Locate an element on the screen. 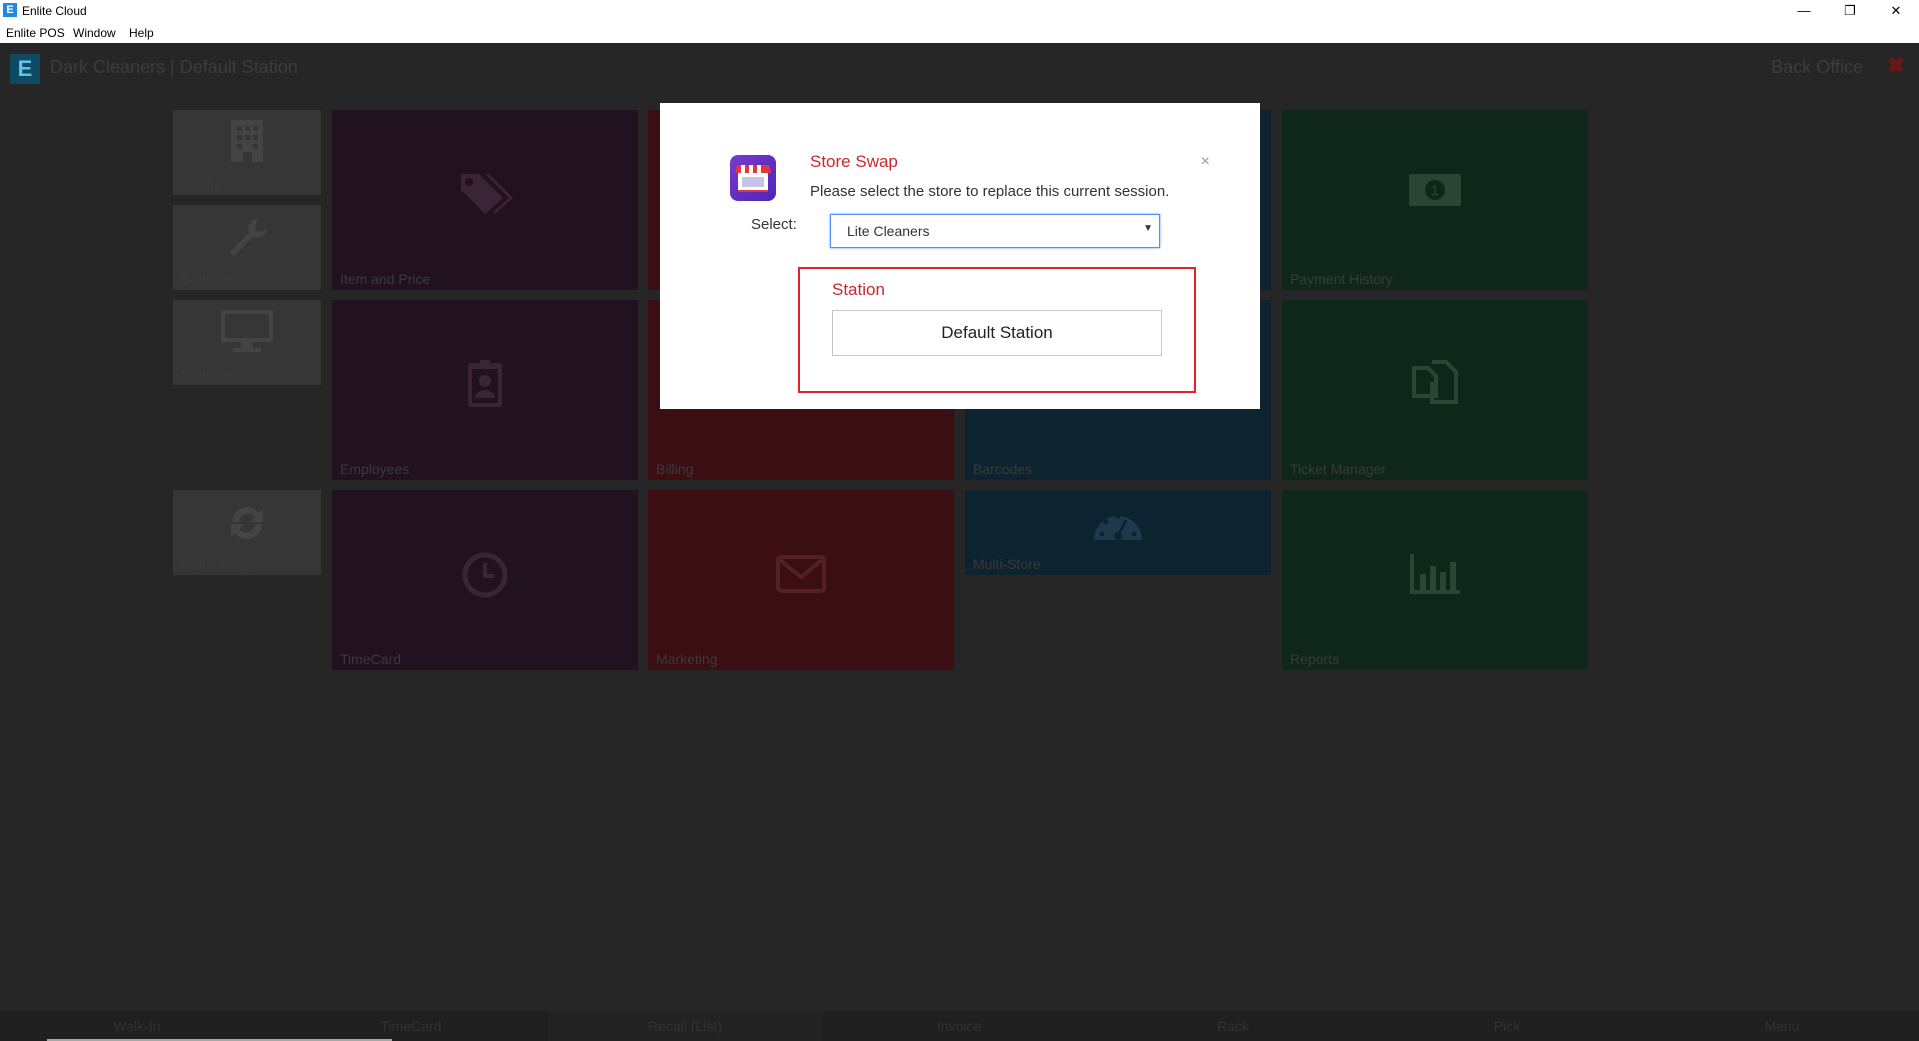 The height and width of the screenshot is (1041, 1919). monitor-icon is located at coordinates (247, 332).